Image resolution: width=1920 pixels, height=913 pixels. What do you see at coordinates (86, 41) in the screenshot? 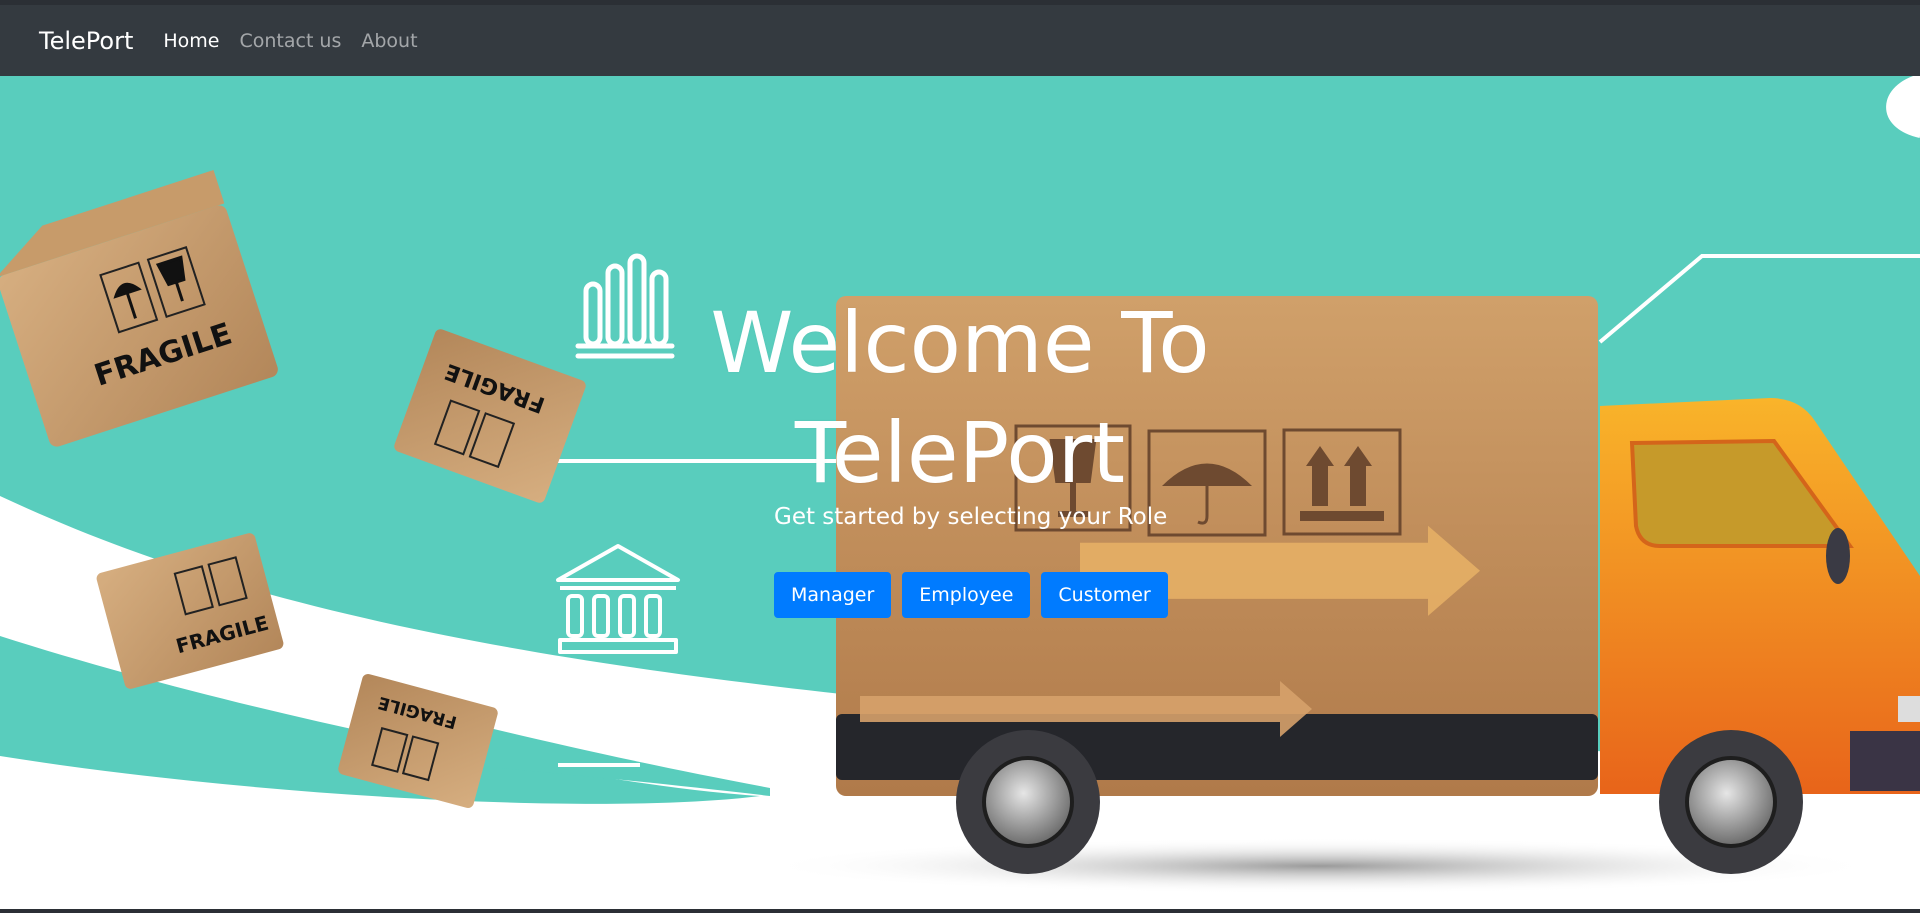
I see `brand-link: TelePort` at bounding box center [86, 41].